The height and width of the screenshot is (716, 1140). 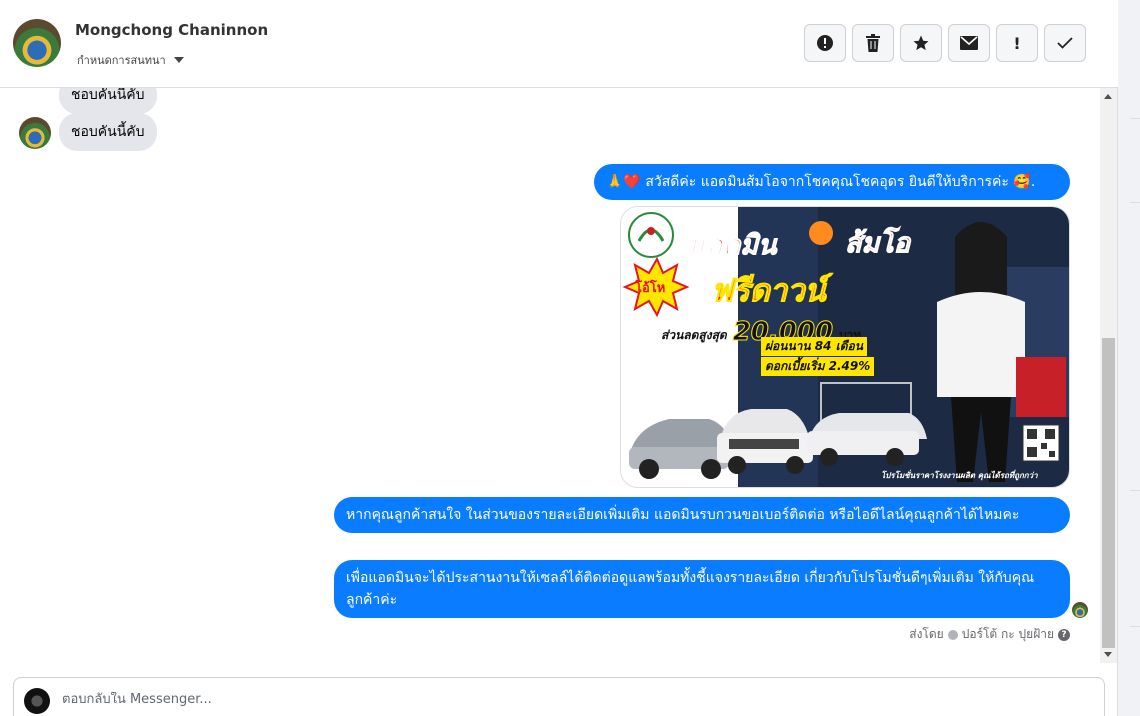 What do you see at coordinates (981, 344) in the screenshot?
I see `model-shirt` at bounding box center [981, 344].